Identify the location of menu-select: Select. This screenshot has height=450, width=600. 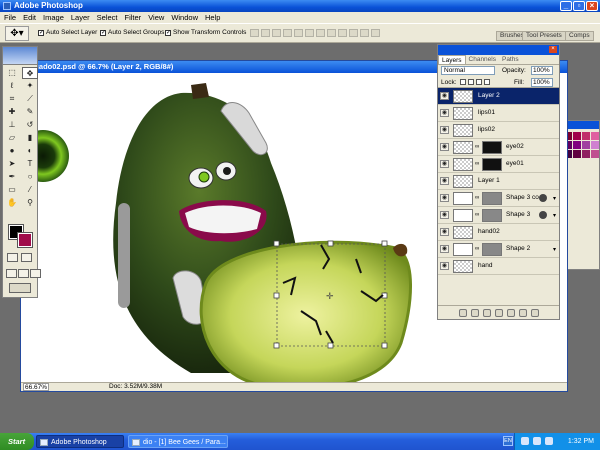
(107, 17).